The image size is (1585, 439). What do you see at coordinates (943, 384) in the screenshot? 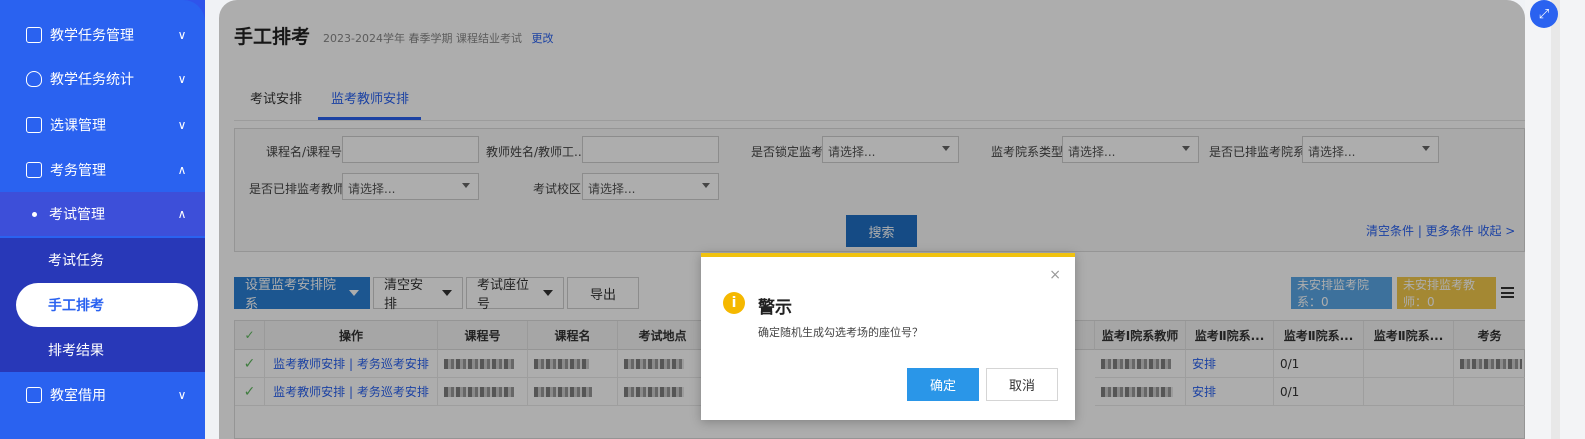
I see `confirm-button: 确定` at bounding box center [943, 384].